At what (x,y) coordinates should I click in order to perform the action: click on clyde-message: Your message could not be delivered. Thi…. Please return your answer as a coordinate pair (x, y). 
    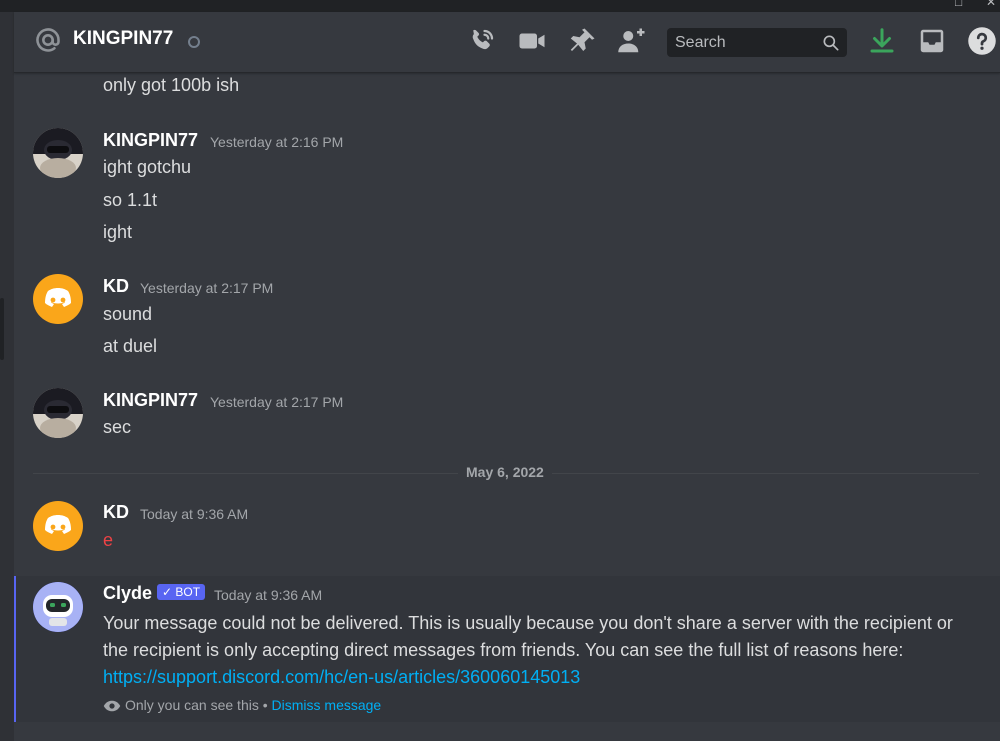
    Looking at the image, I should click on (528, 650).